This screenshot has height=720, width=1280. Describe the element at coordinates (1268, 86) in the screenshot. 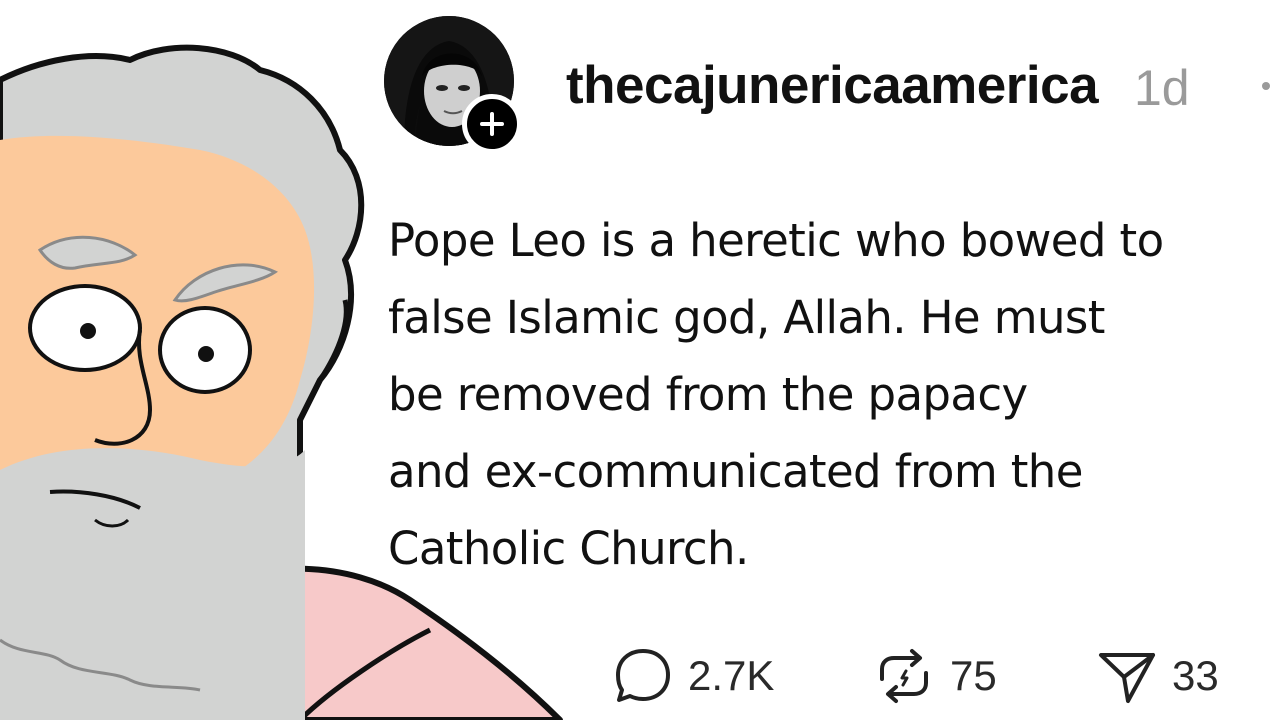

I see `more-dots-icon` at that location.